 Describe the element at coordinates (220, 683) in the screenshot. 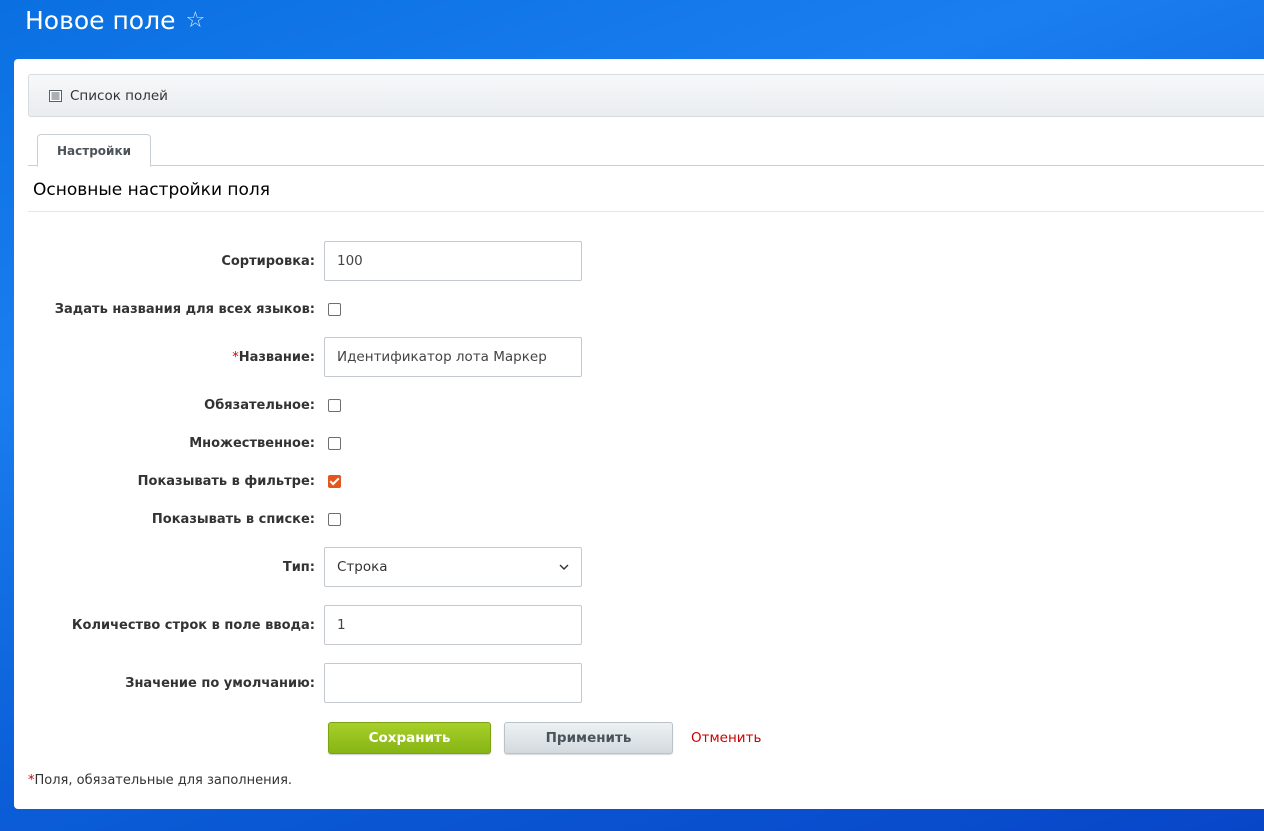

I see `default-value-label: Значение по умолчанию:` at that location.